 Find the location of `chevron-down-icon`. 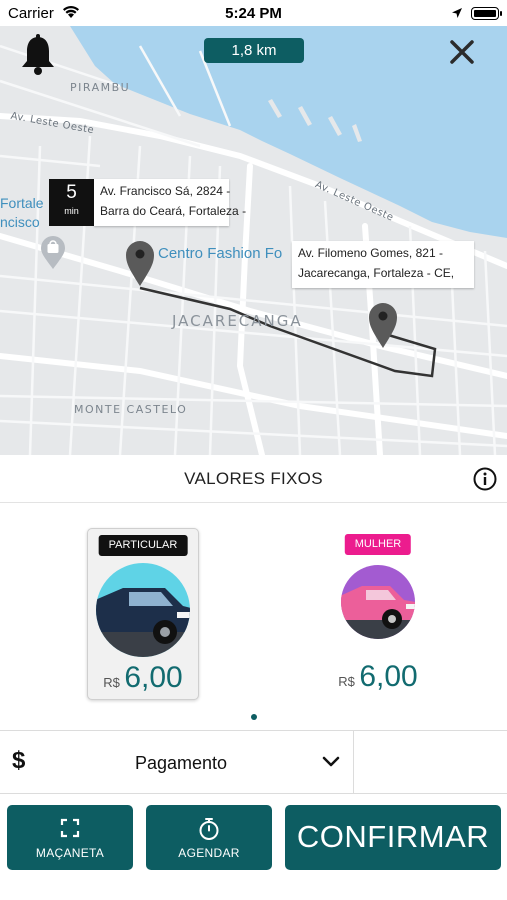

chevron-down-icon is located at coordinates (331, 764).